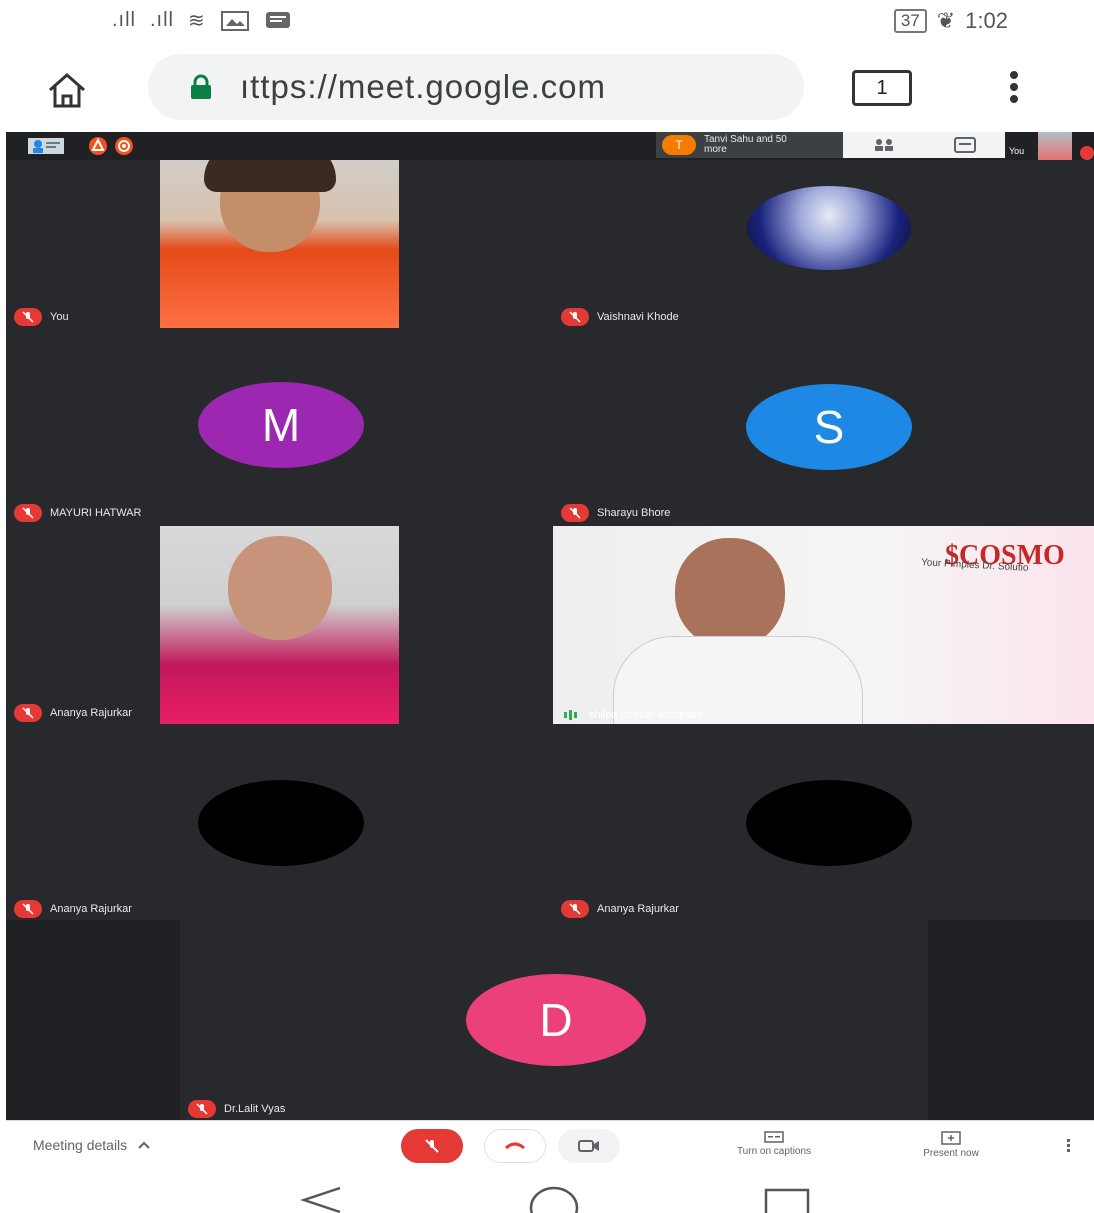 The height and width of the screenshot is (1213, 1094). Describe the element at coordinates (1068, 1145) in the screenshot. I see `more-options-icon` at that location.